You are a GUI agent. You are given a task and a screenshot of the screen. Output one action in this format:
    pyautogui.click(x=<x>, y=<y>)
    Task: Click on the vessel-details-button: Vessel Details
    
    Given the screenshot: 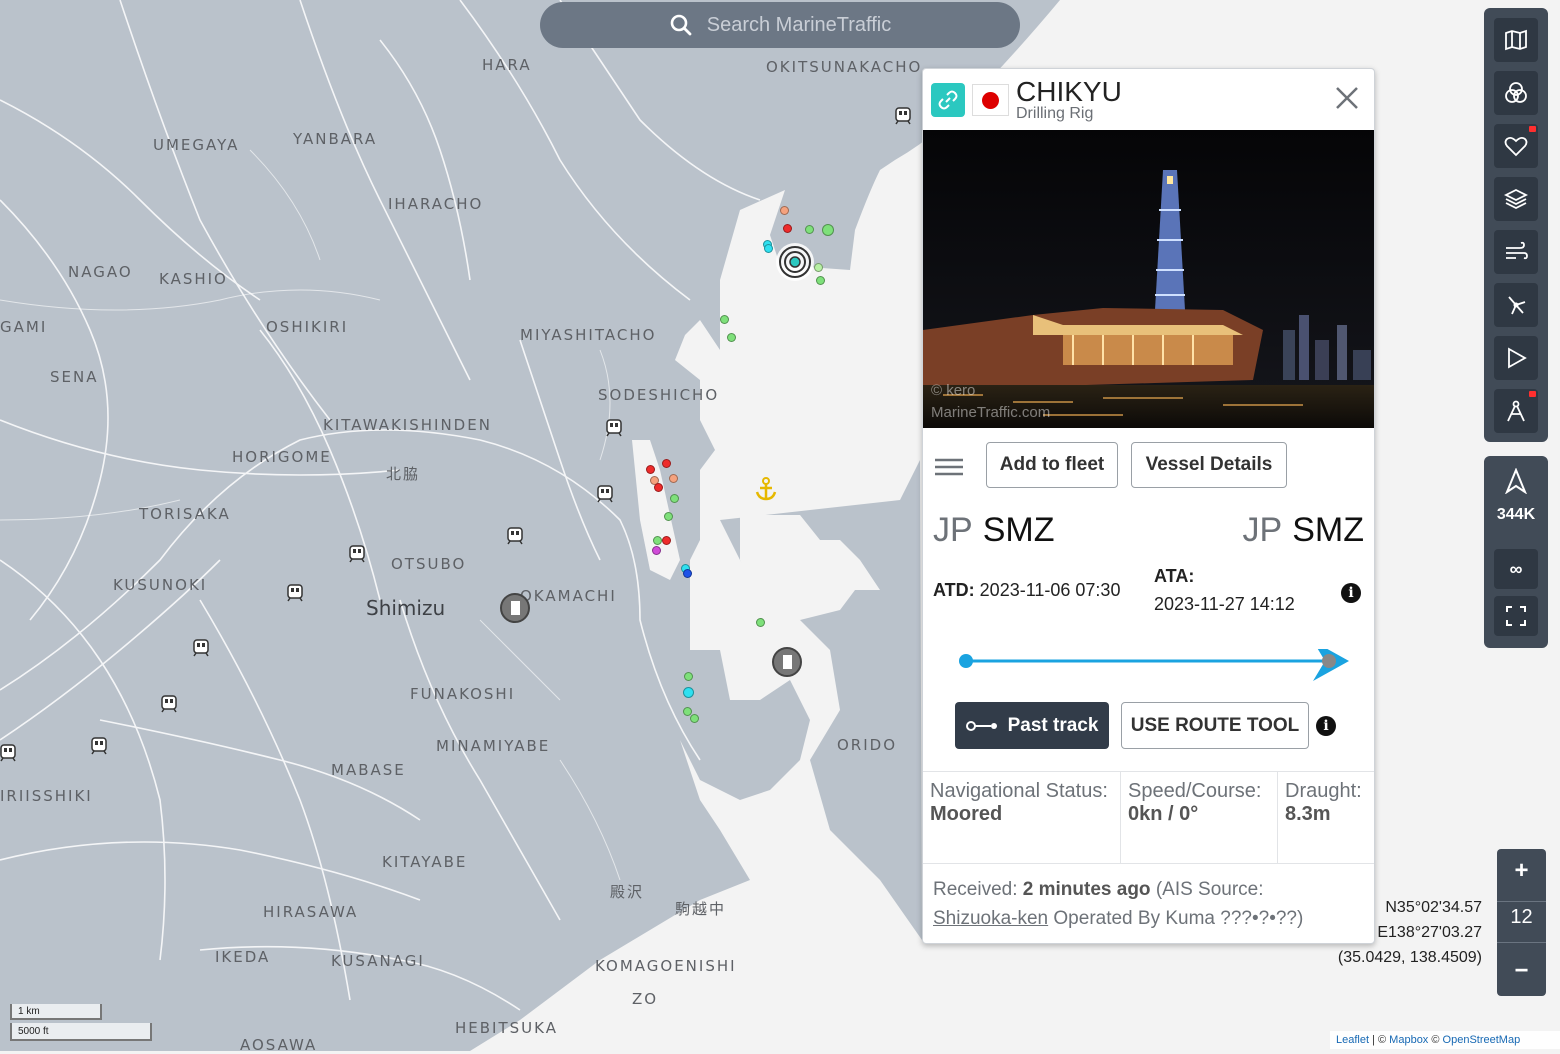 What is the action you would take?
    pyautogui.click(x=1209, y=465)
    